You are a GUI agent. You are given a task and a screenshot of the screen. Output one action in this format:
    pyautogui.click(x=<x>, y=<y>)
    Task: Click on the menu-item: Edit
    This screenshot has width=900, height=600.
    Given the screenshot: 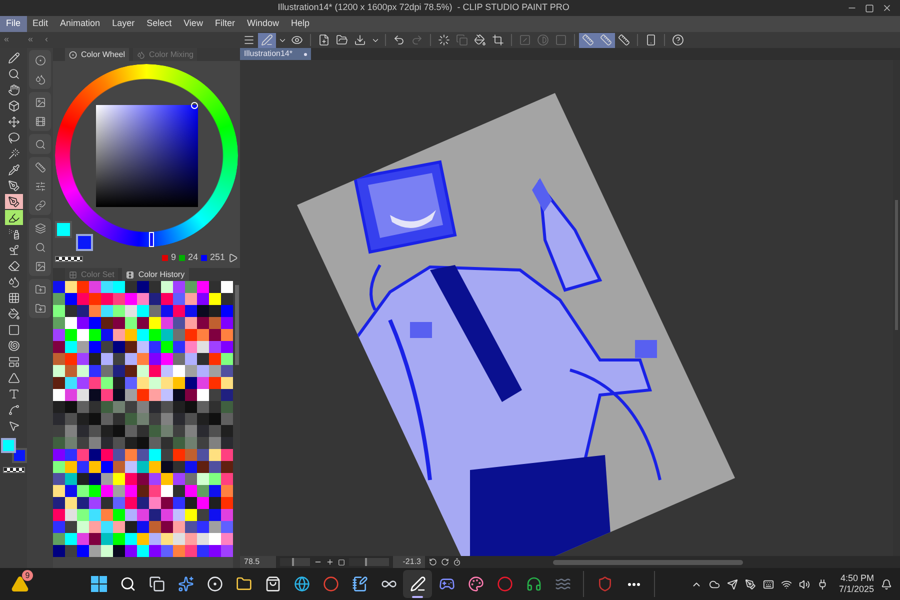 What is the action you would take?
    pyautogui.click(x=40, y=24)
    